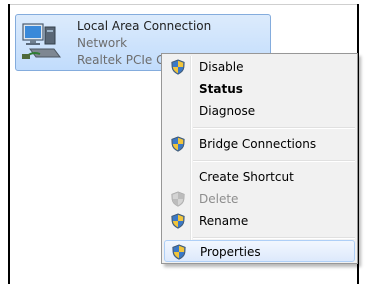  What do you see at coordinates (221, 89) in the screenshot?
I see `menu-item-label: Status` at bounding box center [221, 89].